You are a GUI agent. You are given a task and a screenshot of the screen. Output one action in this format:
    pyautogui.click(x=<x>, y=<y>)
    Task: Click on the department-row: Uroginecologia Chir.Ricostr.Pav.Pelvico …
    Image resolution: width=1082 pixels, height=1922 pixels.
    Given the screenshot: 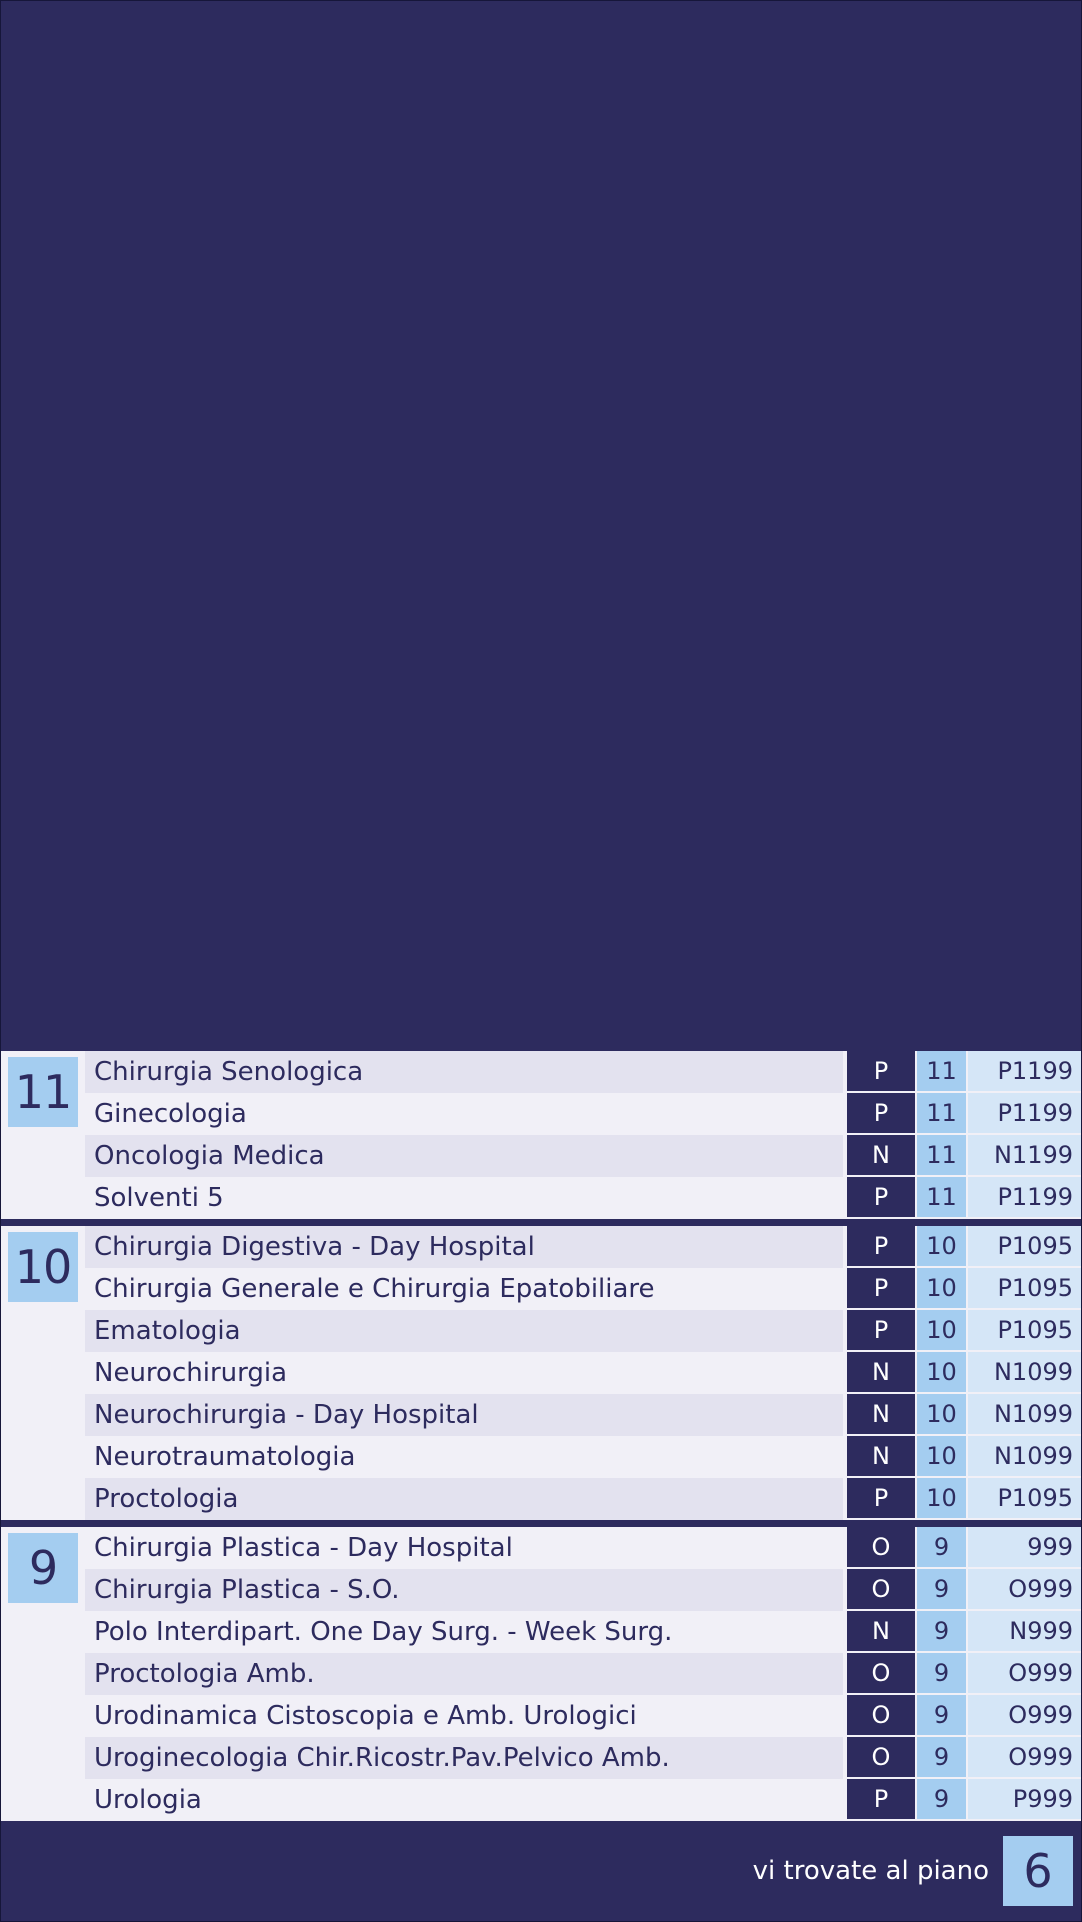 What is the action you would take?
    pyautogui.click(x=583, y=1758)
    